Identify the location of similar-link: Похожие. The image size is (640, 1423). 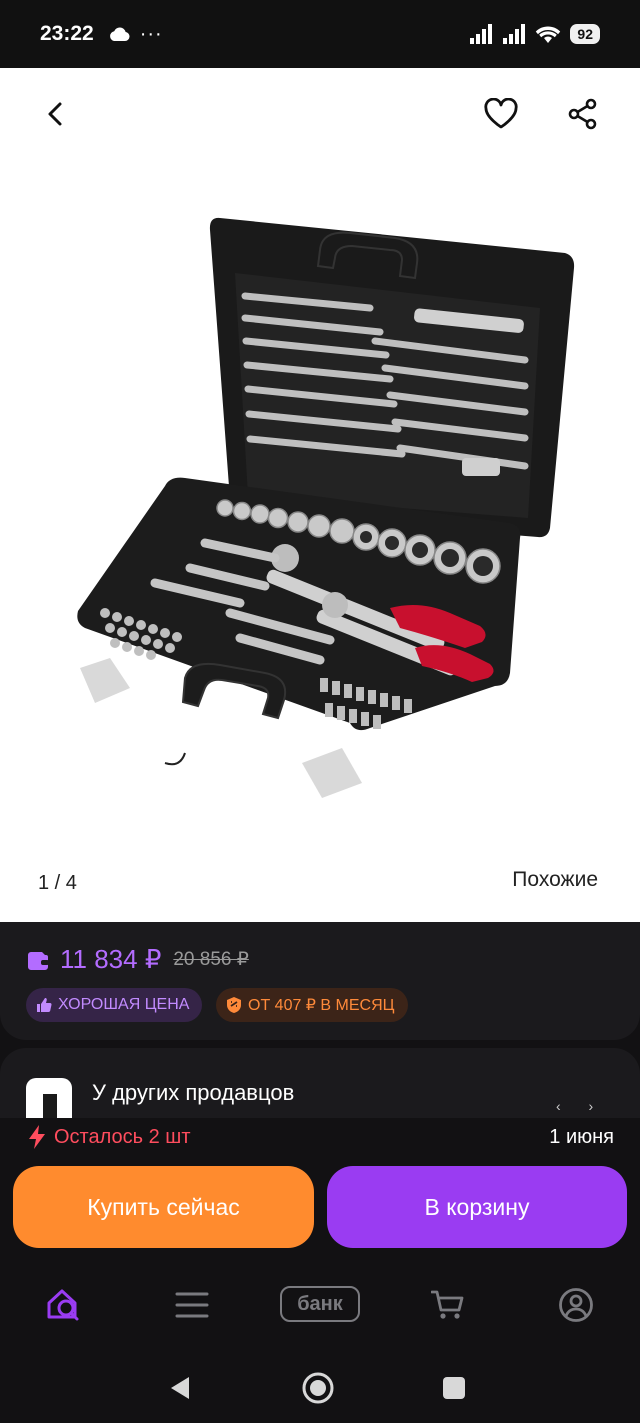
(555, 880).